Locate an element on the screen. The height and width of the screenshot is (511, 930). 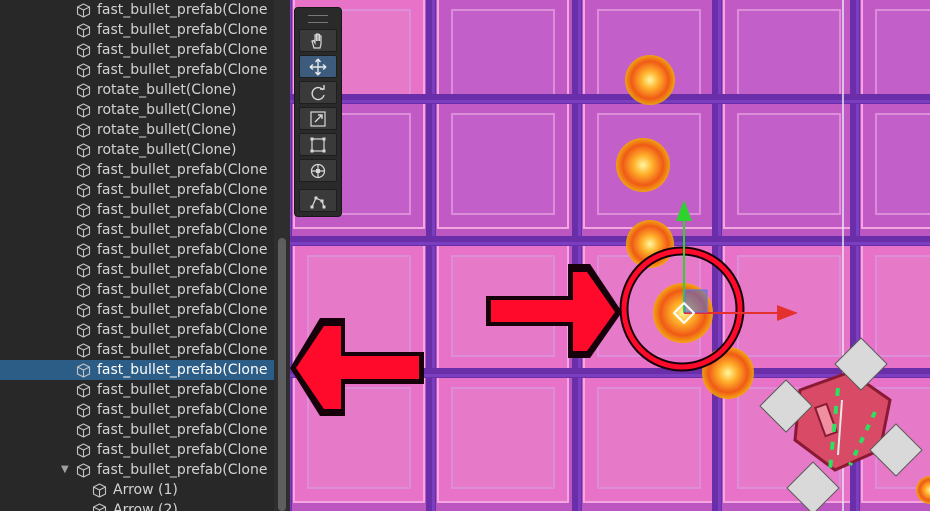
rotate-tool-button is located at coordinates (318, 92).